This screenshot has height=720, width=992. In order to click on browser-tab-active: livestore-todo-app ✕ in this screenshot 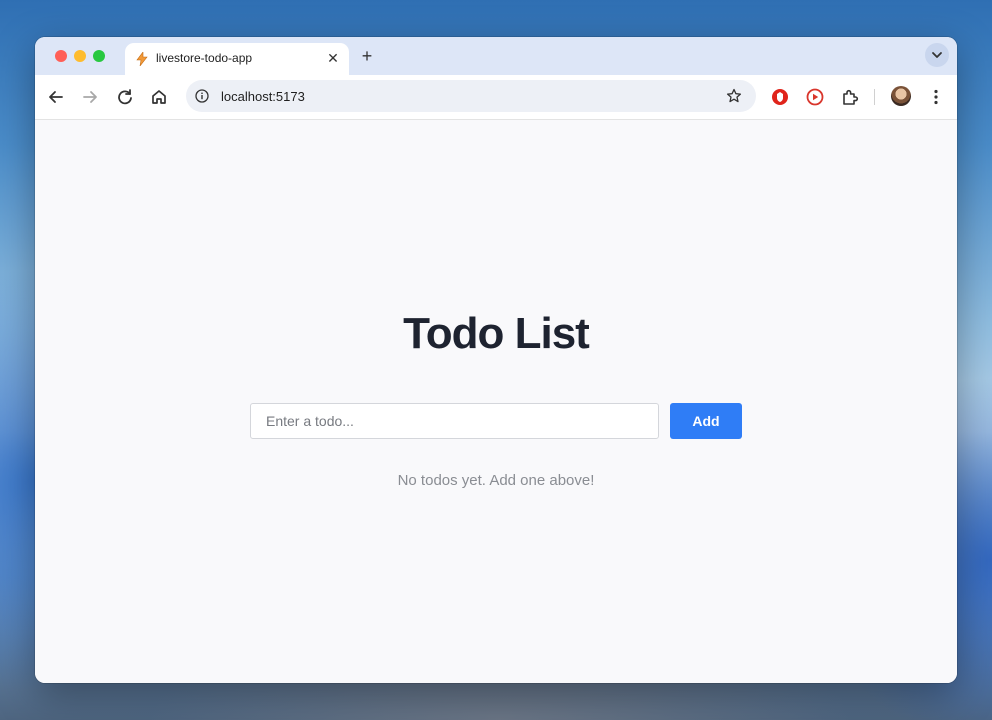, I will do `click(237, 59)`.